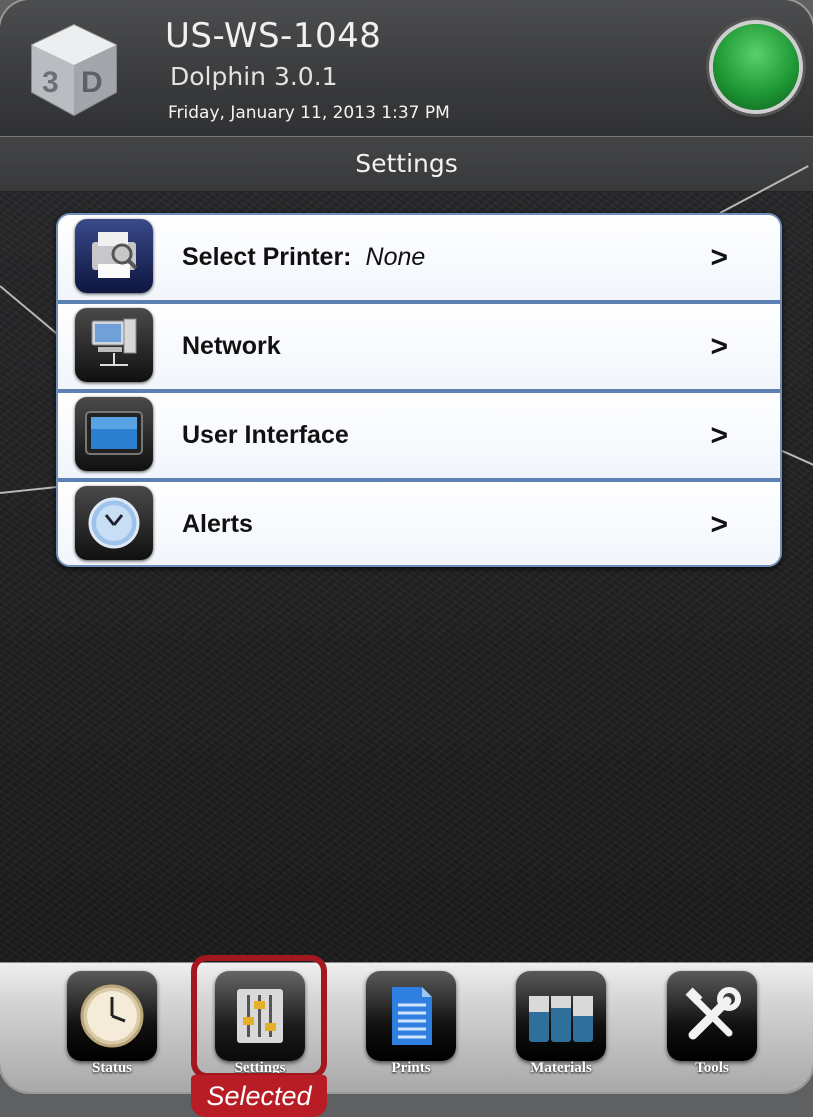 The height and width of the screenshot is (1117, 813). I want to click on menu-item-label: Select Printer: None, so click(303, 257).